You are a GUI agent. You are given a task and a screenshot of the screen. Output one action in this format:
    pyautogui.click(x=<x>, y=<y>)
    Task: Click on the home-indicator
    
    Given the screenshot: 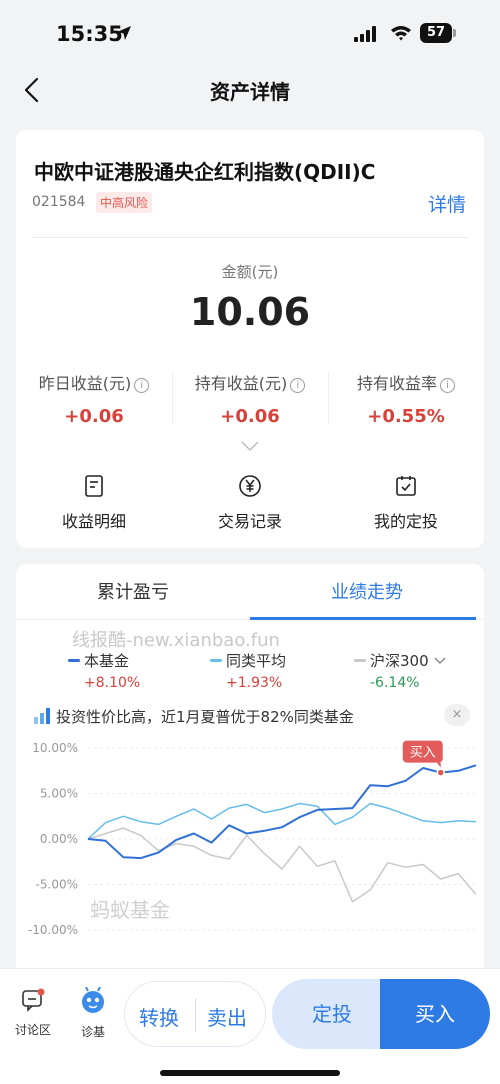 What is the action you would take?
    pyautogui.click(x=250, y=1073)
    